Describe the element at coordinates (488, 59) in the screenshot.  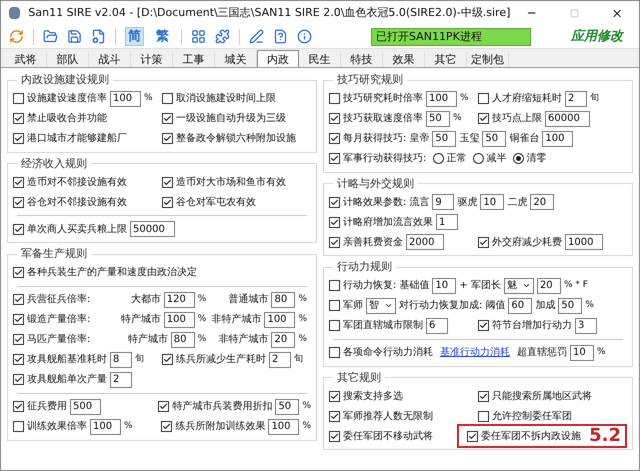
I see `tab: 定制包` at that location.